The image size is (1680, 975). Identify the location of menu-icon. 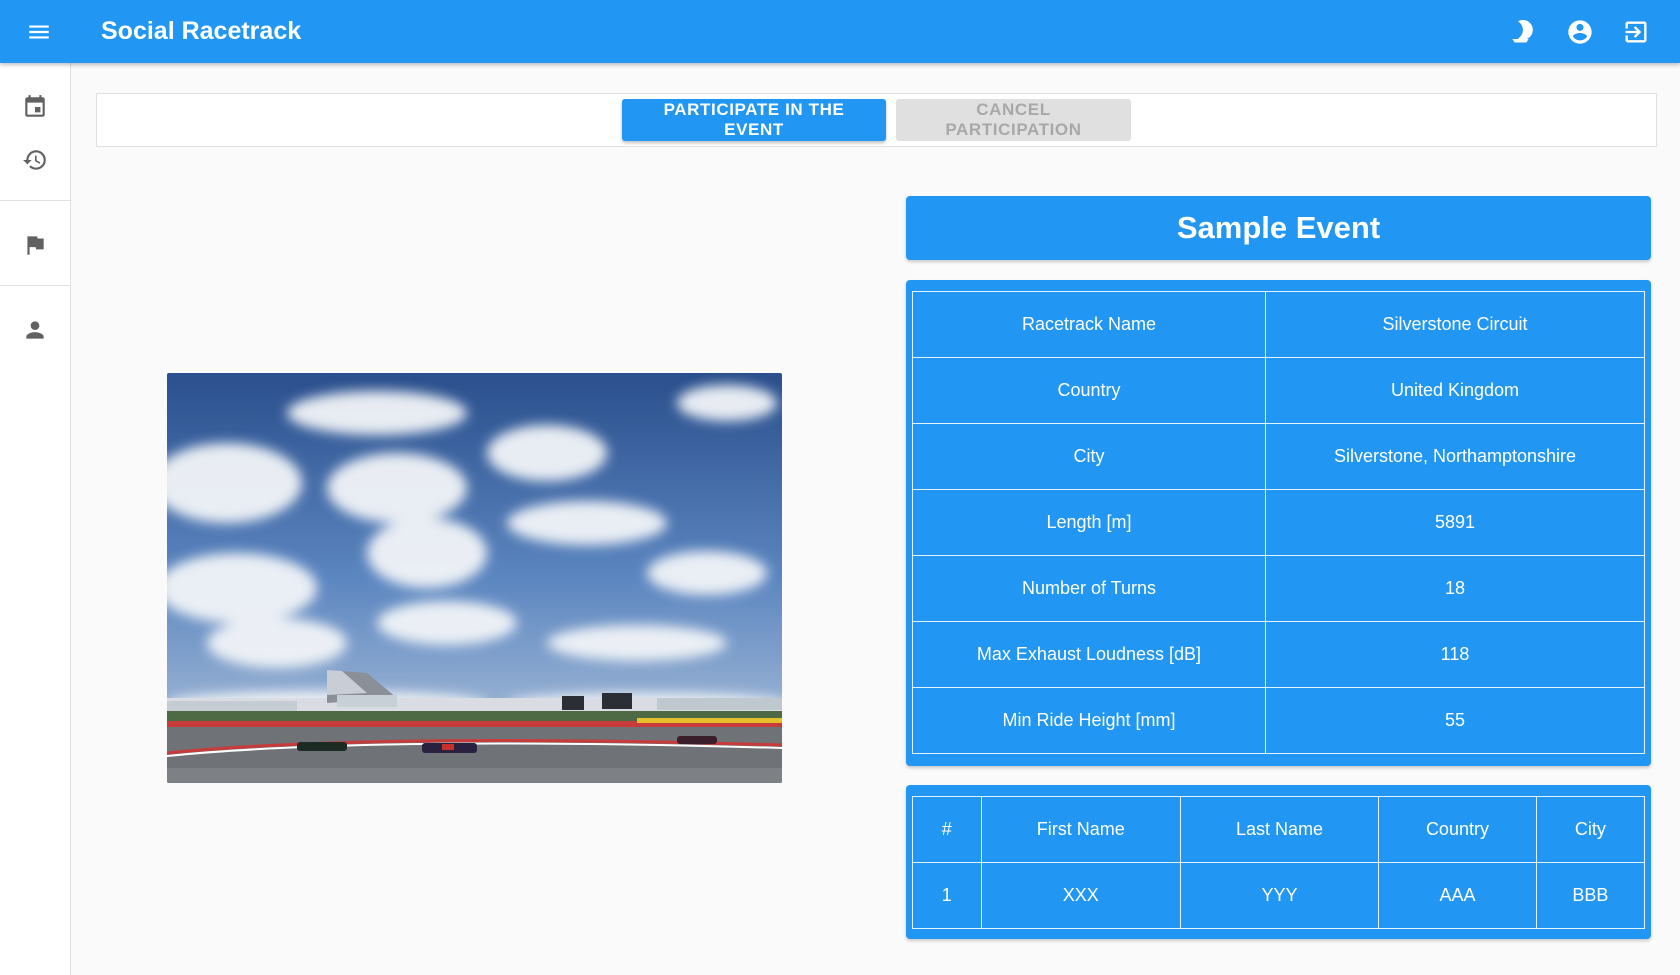
(39, 31).